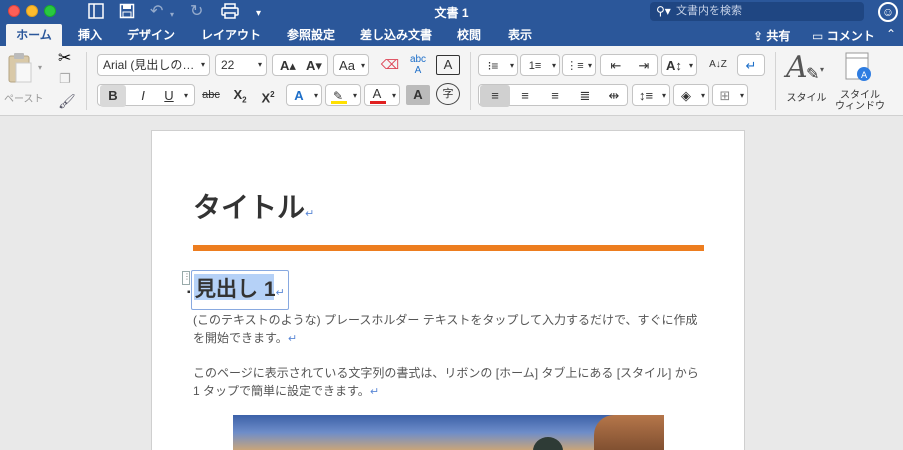  Describe the element at coordinates (169, 96) in the screenshot. I see `underline-icon: U` at that location.